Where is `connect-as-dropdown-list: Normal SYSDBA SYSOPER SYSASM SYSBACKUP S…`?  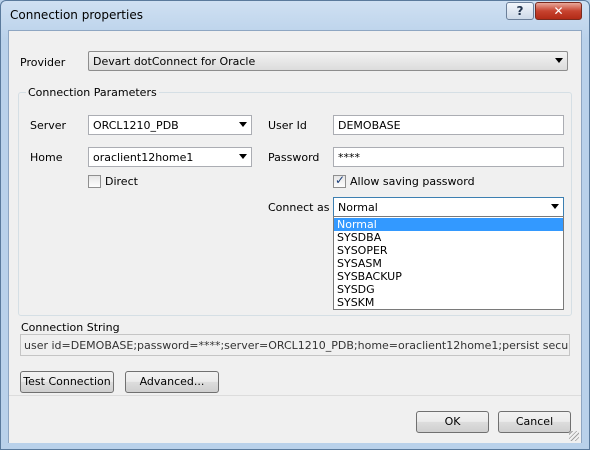 connect-as-dropdown-list: Normal SYSDBA SYSOPER SYSASM SYSBACKUP S… is located at coordinates (448, 263).